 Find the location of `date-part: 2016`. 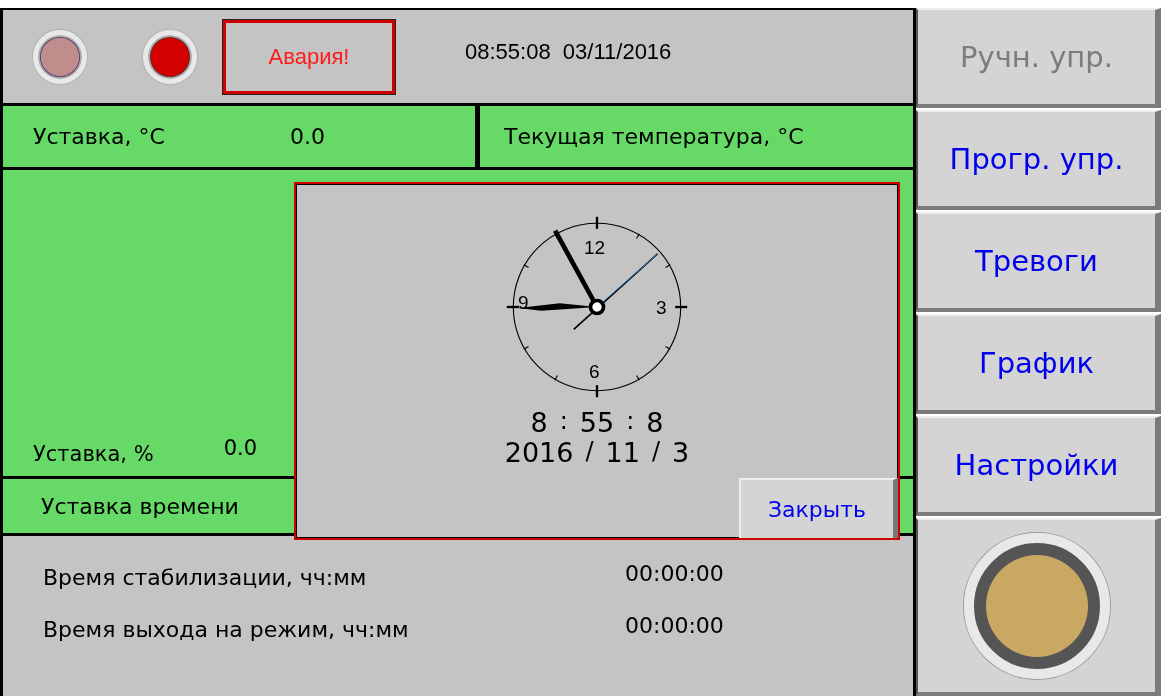

date-part: 2016 is located at coordinates (539, 452).